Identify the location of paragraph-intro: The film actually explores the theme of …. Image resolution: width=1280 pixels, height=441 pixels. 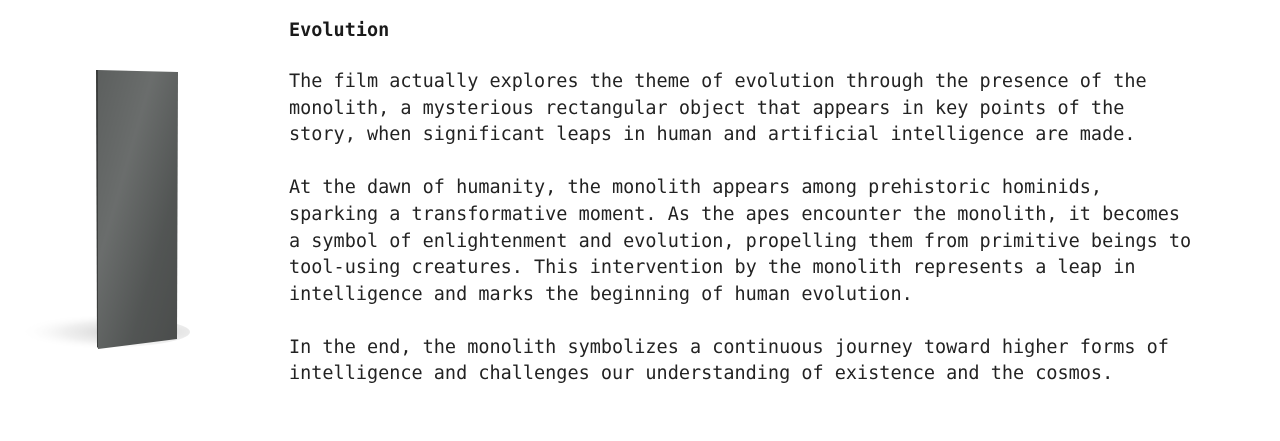
(774, 109).